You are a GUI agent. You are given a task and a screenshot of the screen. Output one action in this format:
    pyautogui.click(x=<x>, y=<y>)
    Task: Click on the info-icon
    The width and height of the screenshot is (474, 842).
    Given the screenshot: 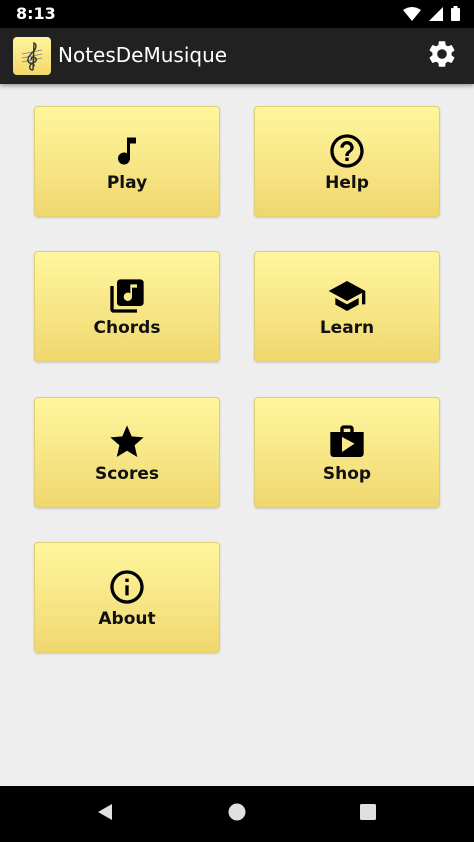 What is the action you would take?
    pyautogui.click(x=127, y=587)
    